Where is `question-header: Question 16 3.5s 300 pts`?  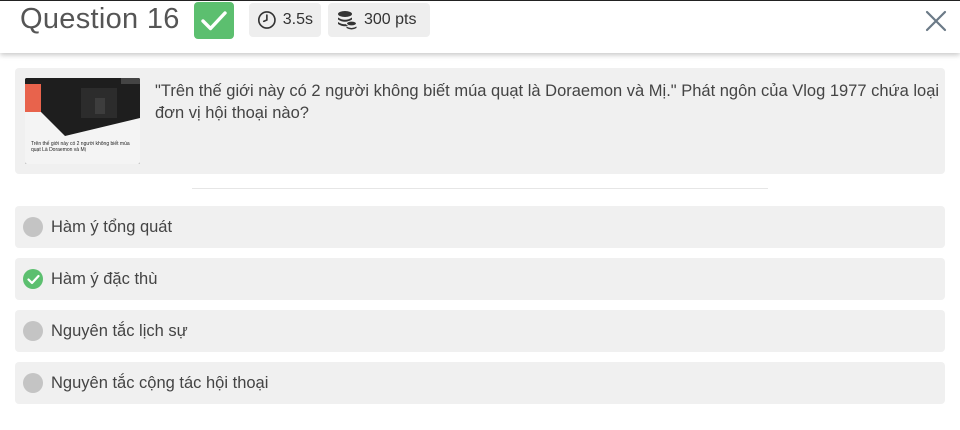
question-header: Question 16 3.5s 300 pts is located at coordinates (480, 26).